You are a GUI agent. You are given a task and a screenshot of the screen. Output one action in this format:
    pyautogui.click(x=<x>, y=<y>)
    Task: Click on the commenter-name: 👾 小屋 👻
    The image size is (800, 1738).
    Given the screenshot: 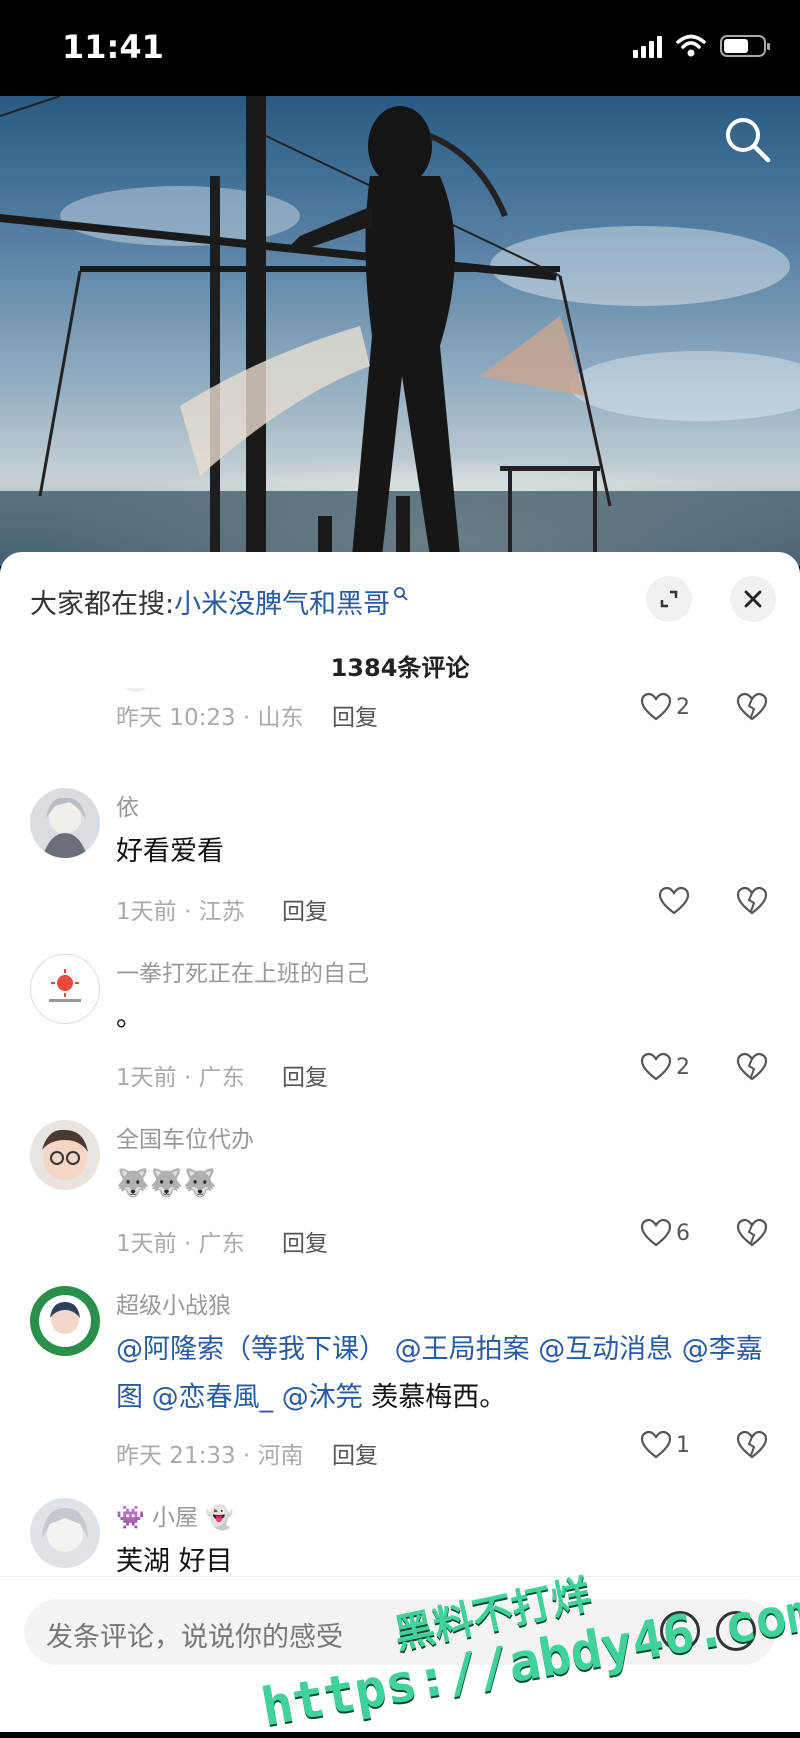 What is the action you would take?
    pyautogui.click(x=175, y=1515)
    